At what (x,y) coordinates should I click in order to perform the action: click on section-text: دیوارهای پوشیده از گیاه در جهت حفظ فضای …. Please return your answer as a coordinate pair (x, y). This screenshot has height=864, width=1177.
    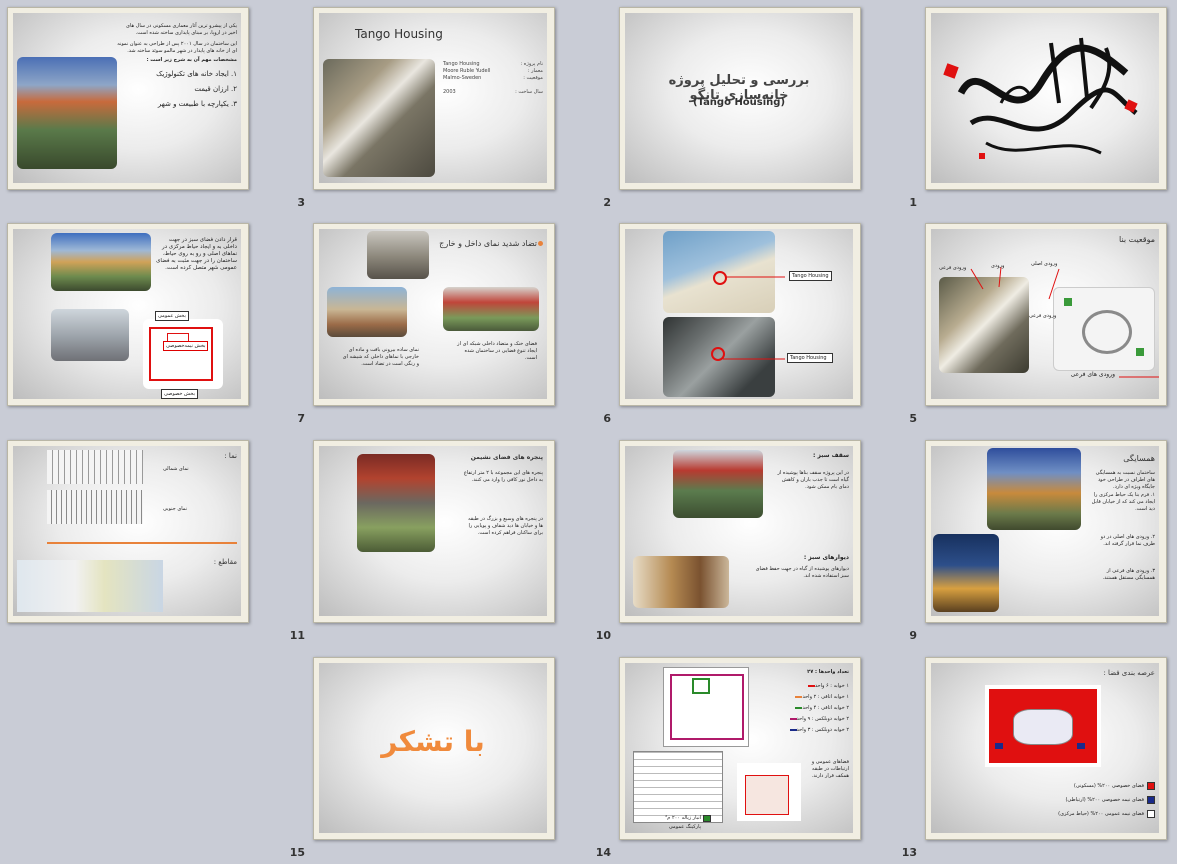
    Looking at the image, I should click on (802, 572).